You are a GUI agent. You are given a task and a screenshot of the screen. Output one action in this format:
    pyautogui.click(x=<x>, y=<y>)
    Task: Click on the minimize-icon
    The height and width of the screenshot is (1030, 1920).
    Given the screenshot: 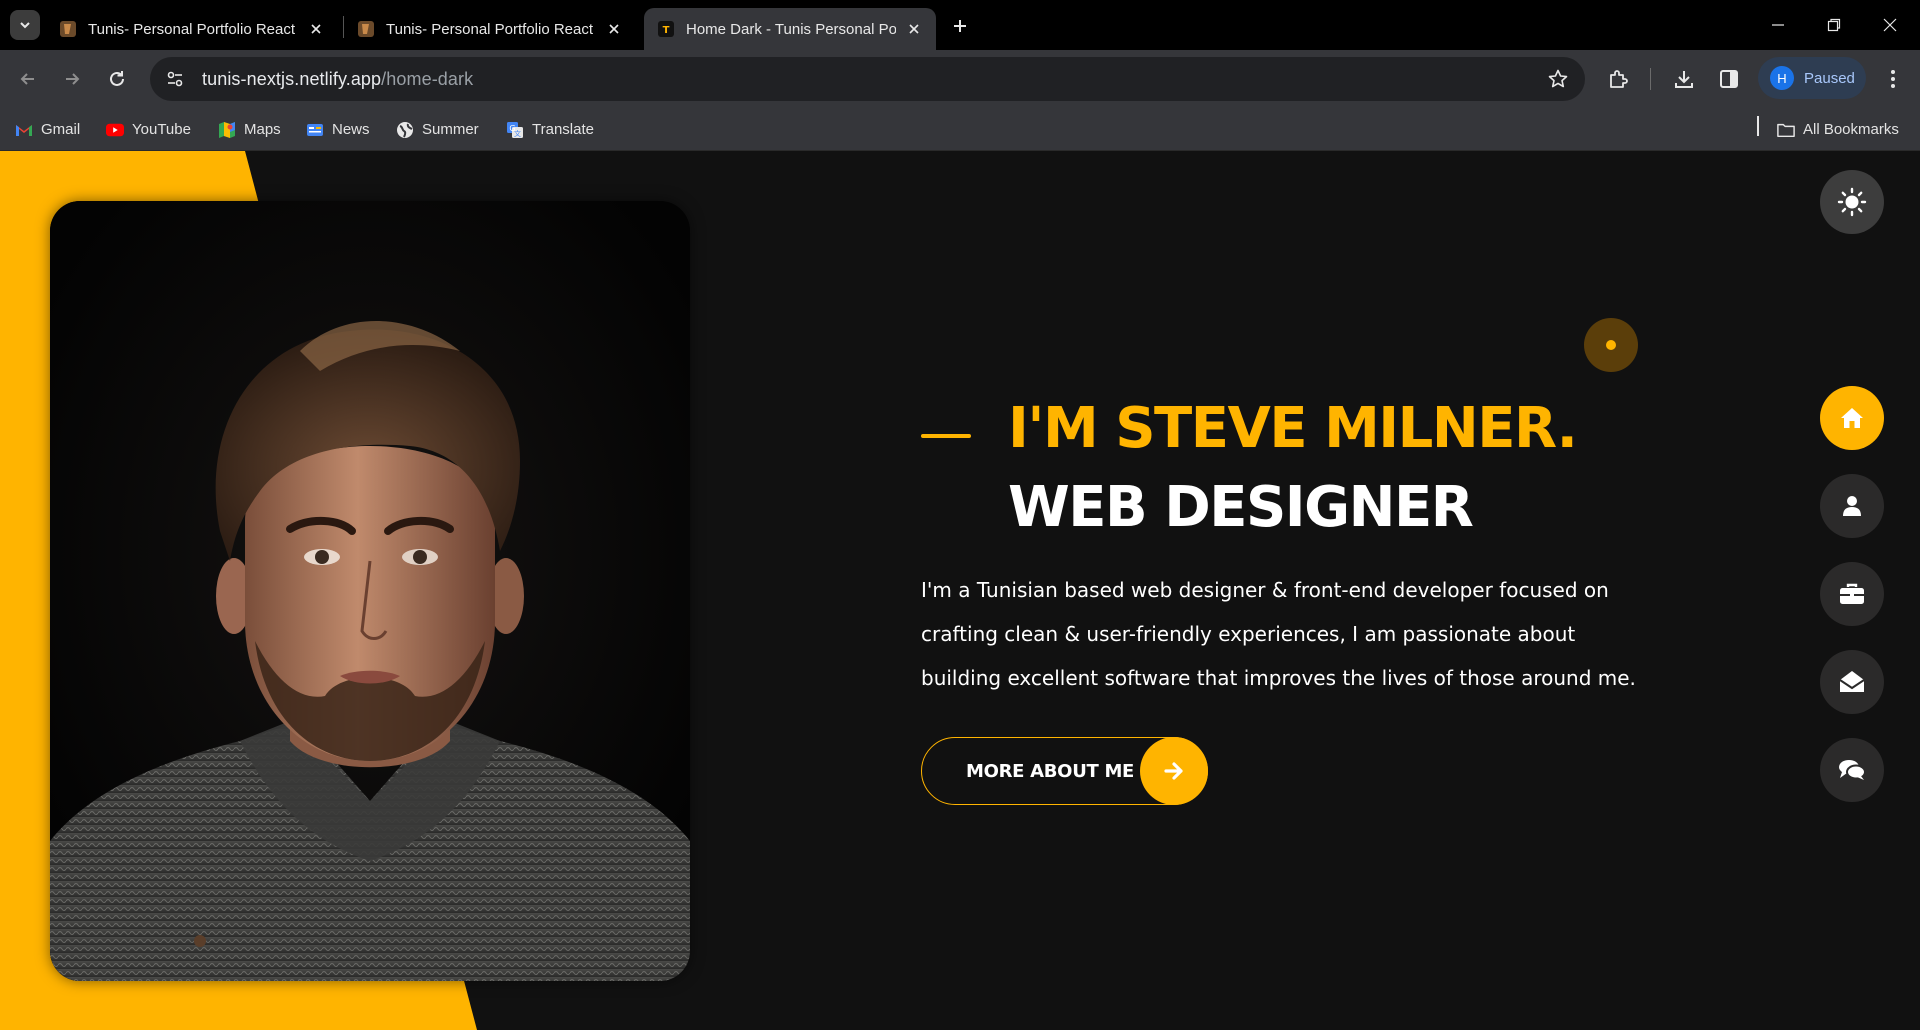 What is the action you would take?
    pyautogui.click(x=1778, y=25)
    